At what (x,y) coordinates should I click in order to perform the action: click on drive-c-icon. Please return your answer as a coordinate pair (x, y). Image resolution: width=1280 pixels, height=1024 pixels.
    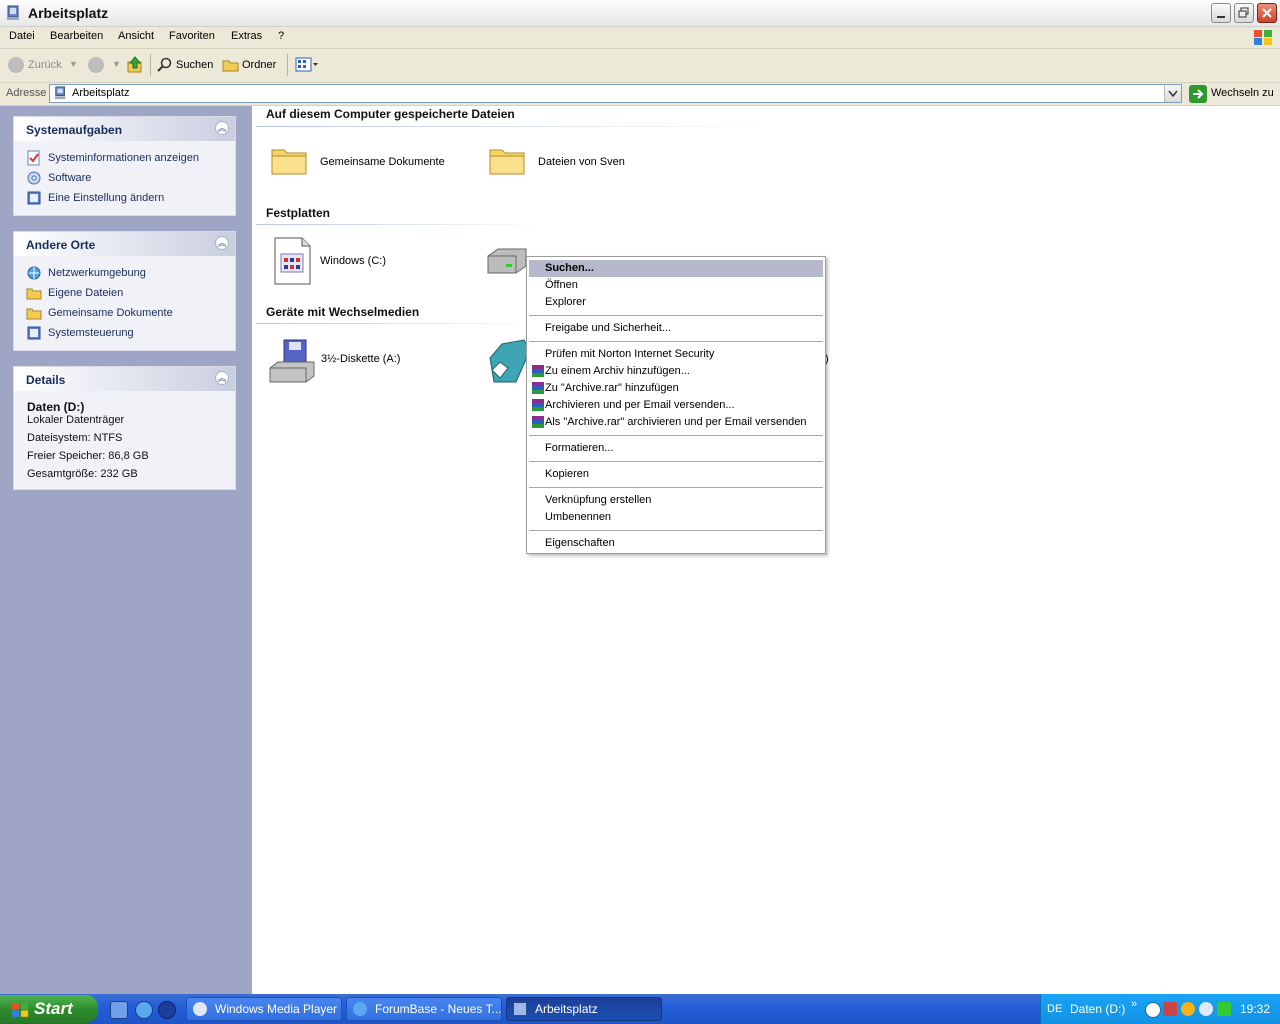
    Looking at the image, I should click on (292, 261).